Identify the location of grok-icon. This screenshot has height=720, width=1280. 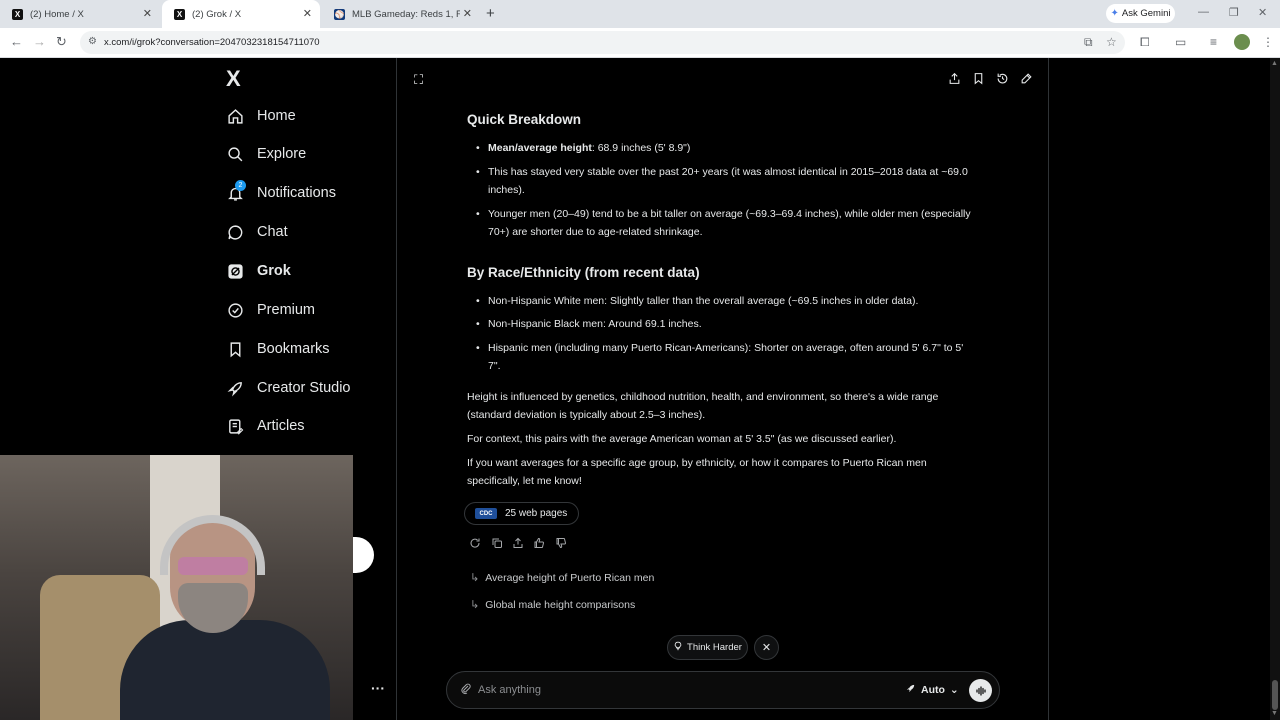
(235, 271).